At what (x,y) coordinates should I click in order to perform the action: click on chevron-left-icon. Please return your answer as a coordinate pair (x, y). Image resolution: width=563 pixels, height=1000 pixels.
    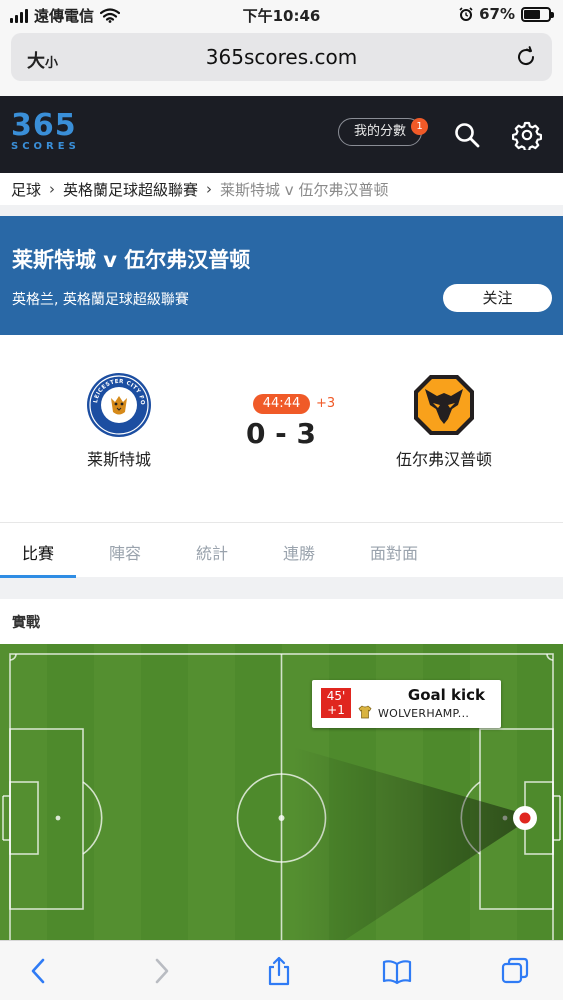
    Looking at the image, I should click on (39, 971).